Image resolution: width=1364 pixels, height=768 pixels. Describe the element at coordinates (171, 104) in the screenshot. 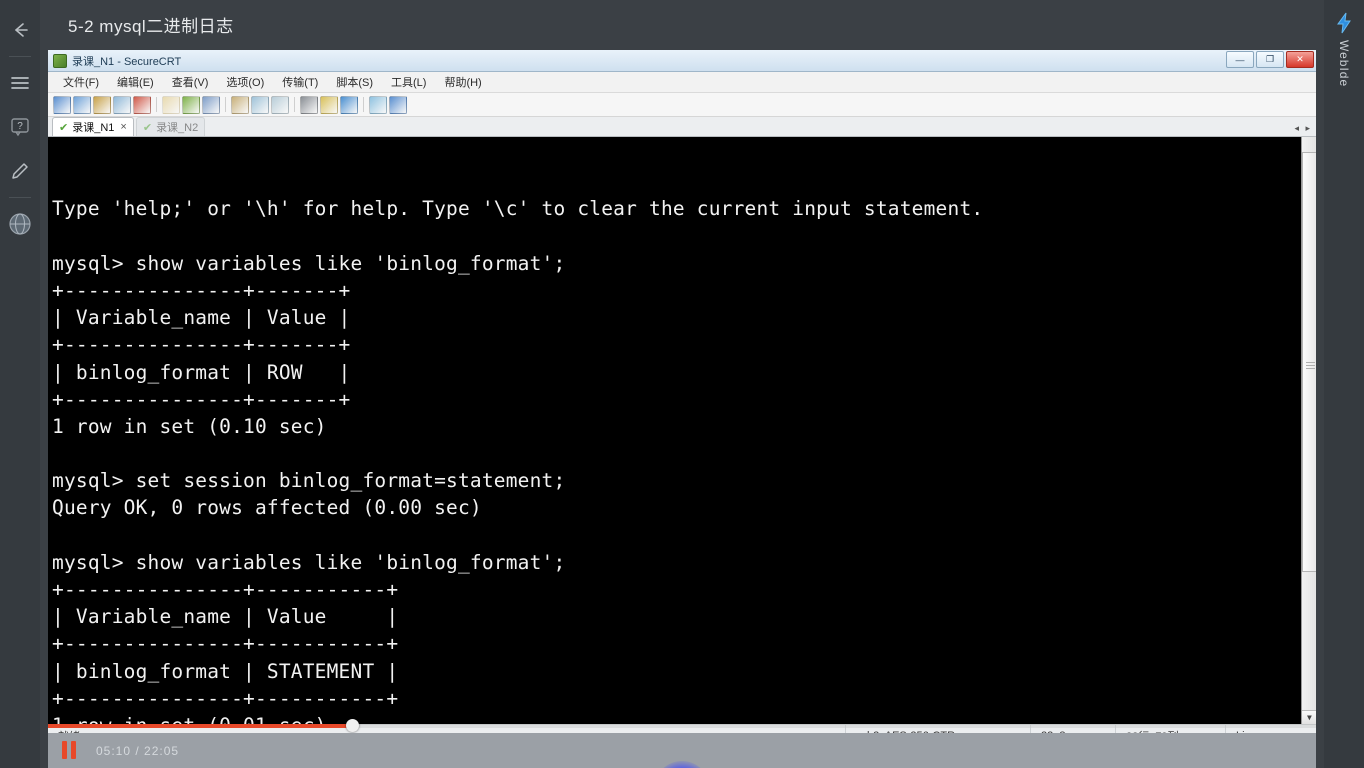

I see `copy-icon` at that location.